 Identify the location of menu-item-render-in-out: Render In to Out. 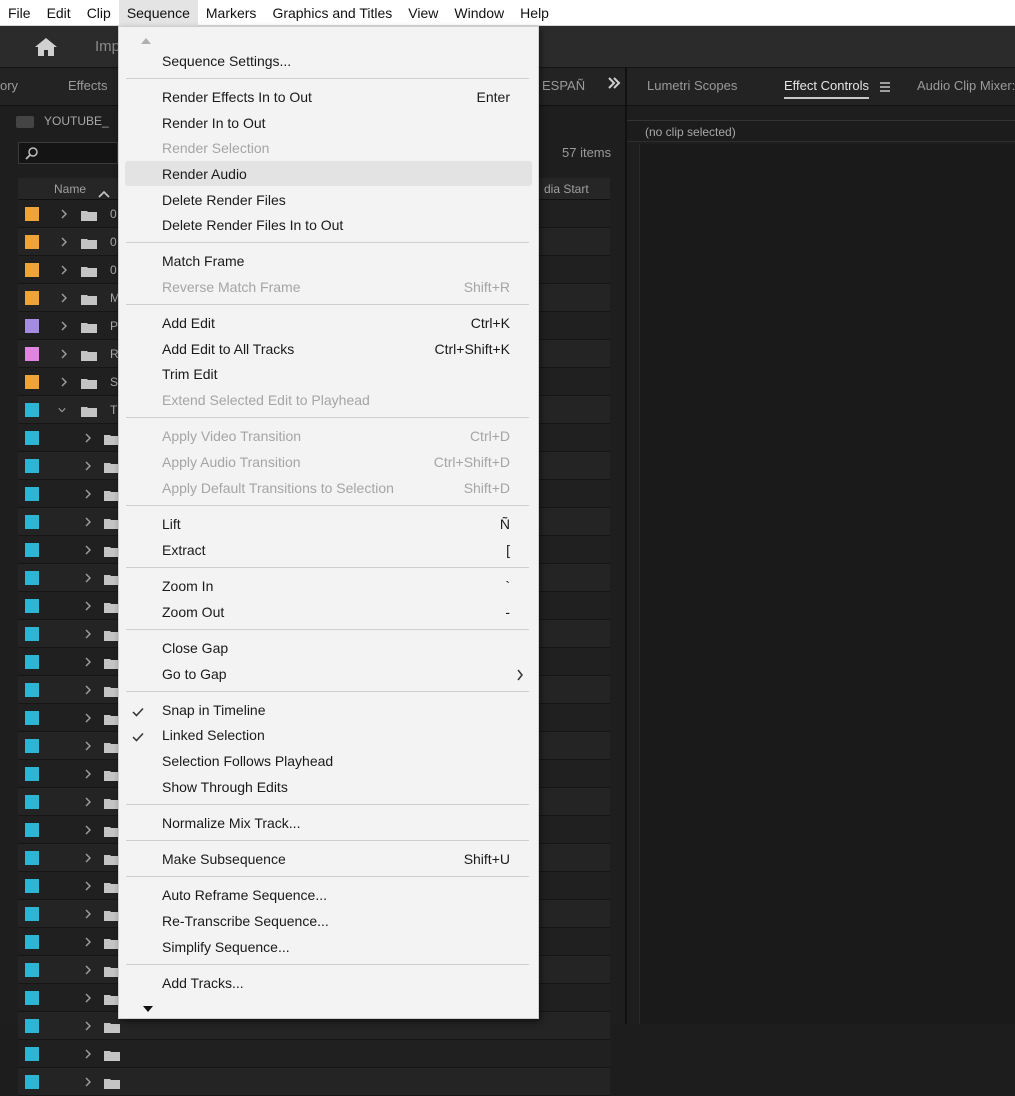
(328, 122).